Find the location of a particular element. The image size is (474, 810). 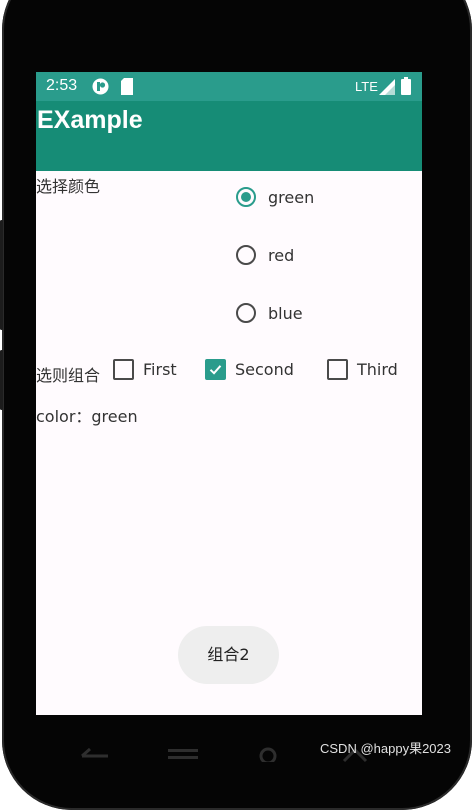

back-icon is located at coordinates (95, 757).